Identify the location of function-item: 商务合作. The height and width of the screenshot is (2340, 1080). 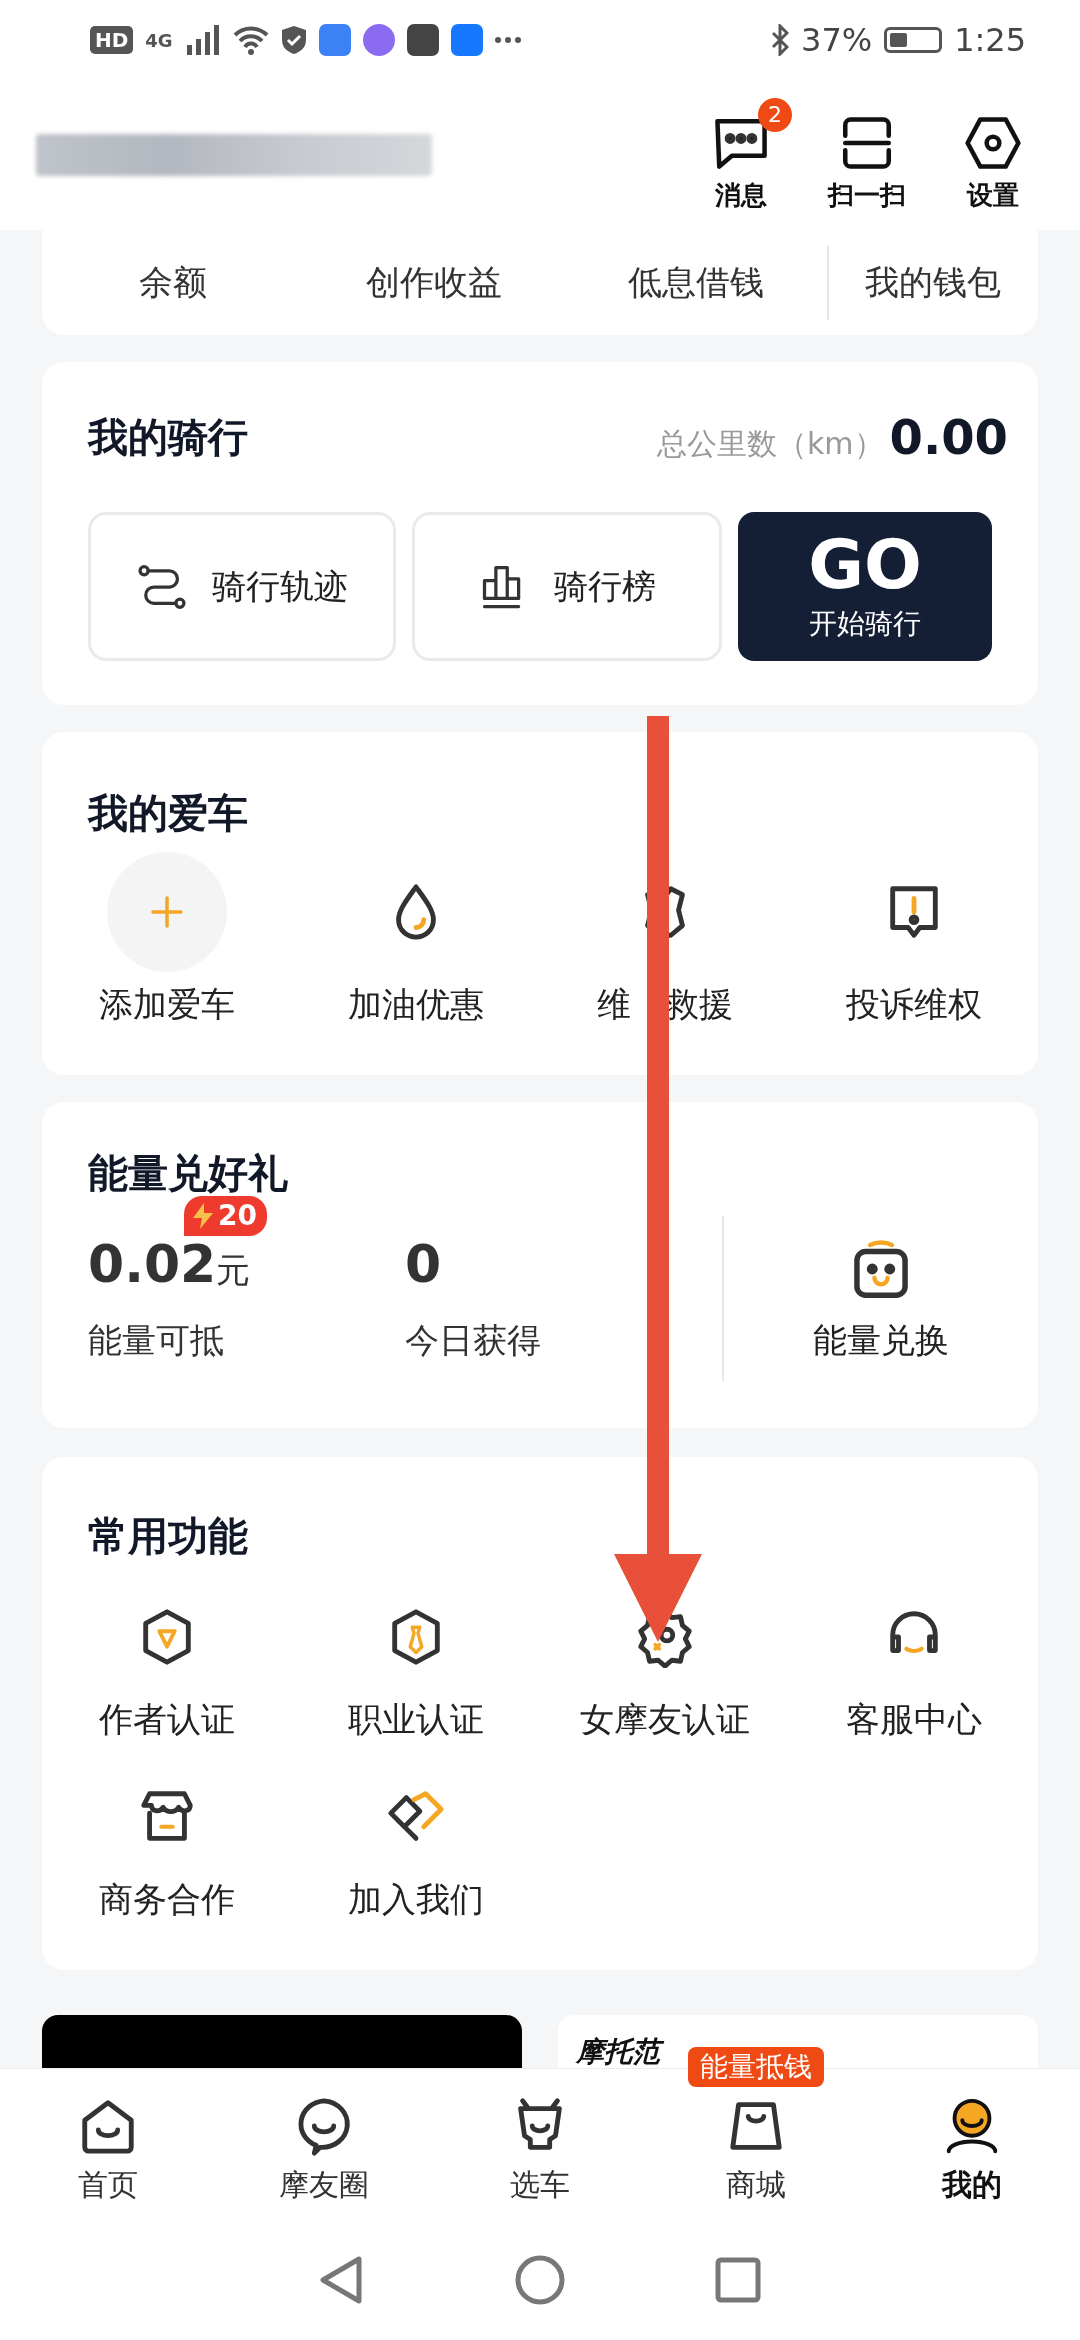
(166, 1859).